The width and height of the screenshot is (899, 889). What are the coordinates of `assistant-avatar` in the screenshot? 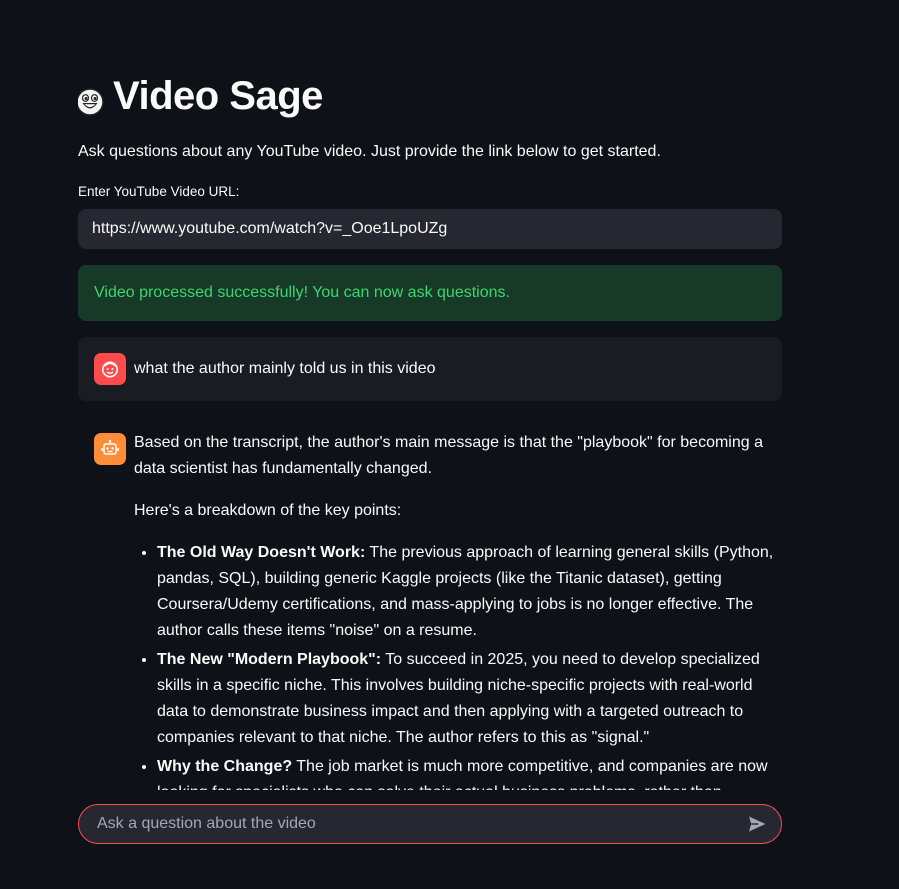 It's located at (110, 449).